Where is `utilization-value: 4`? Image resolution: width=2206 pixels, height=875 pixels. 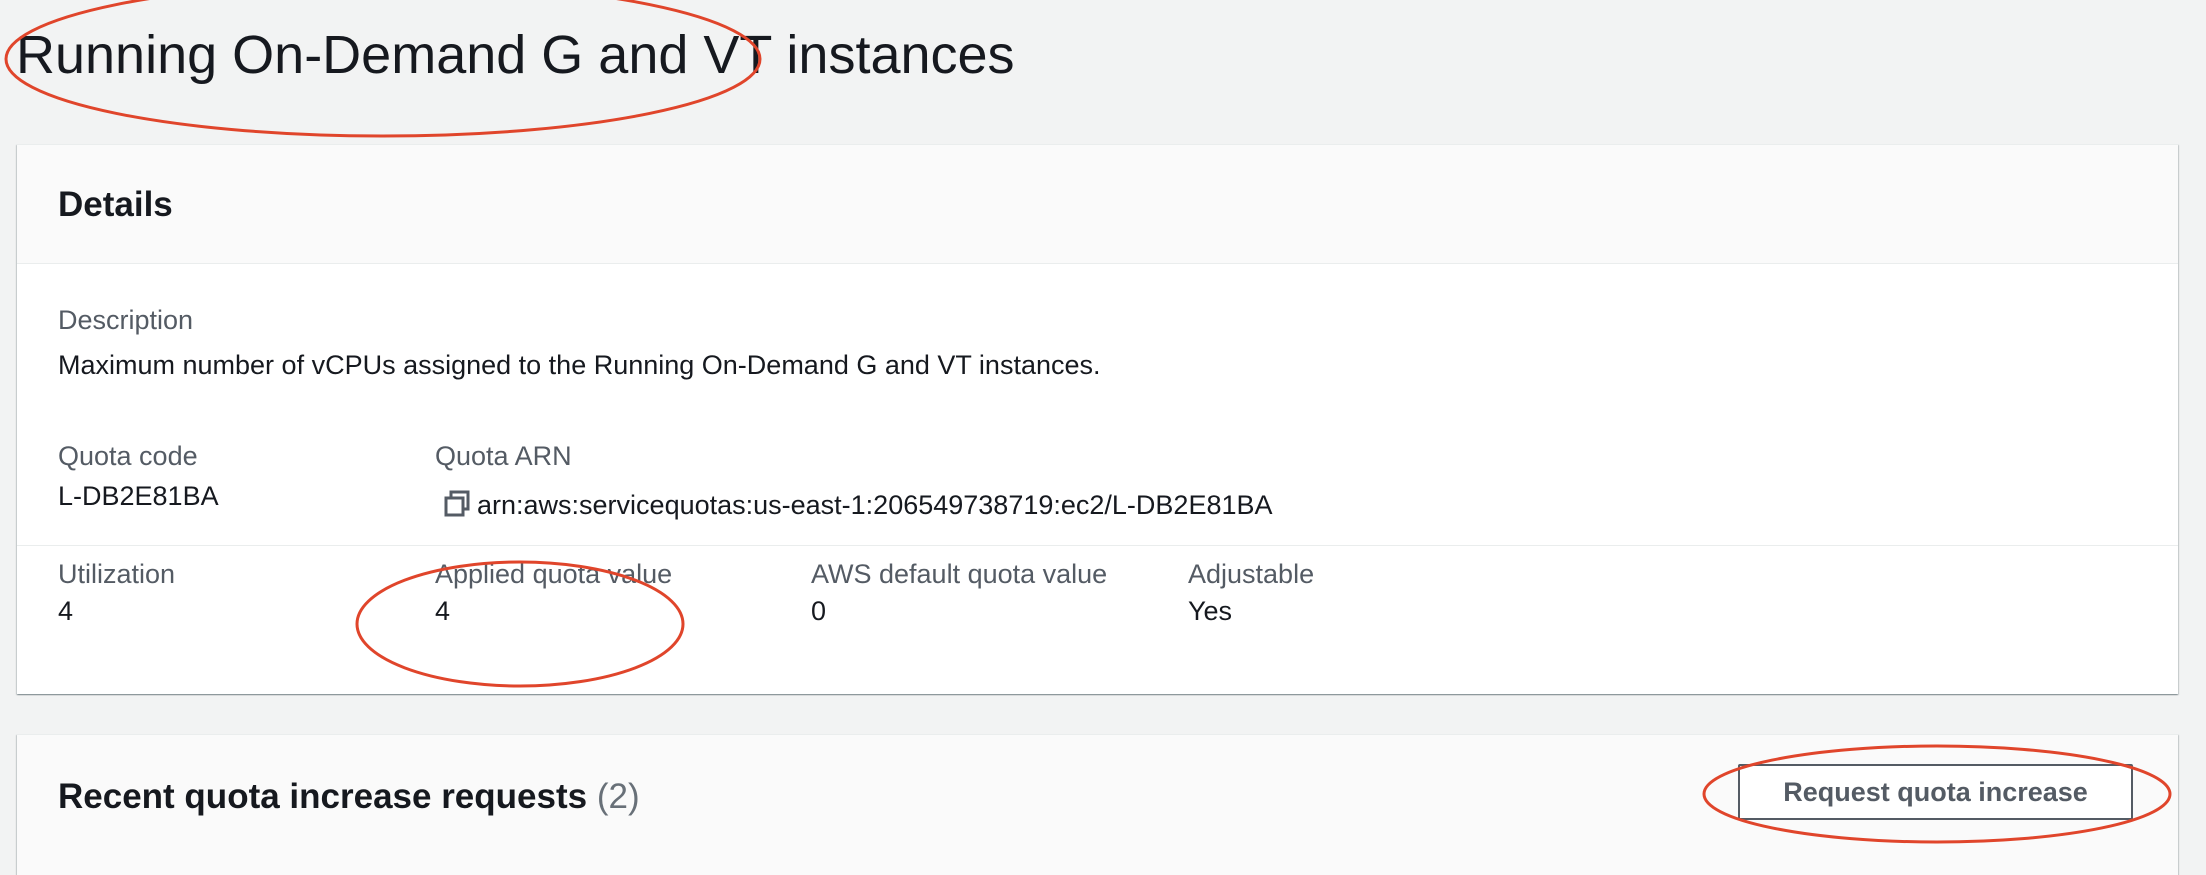
utilization-value: 4 is located at coordinates (66, 611).